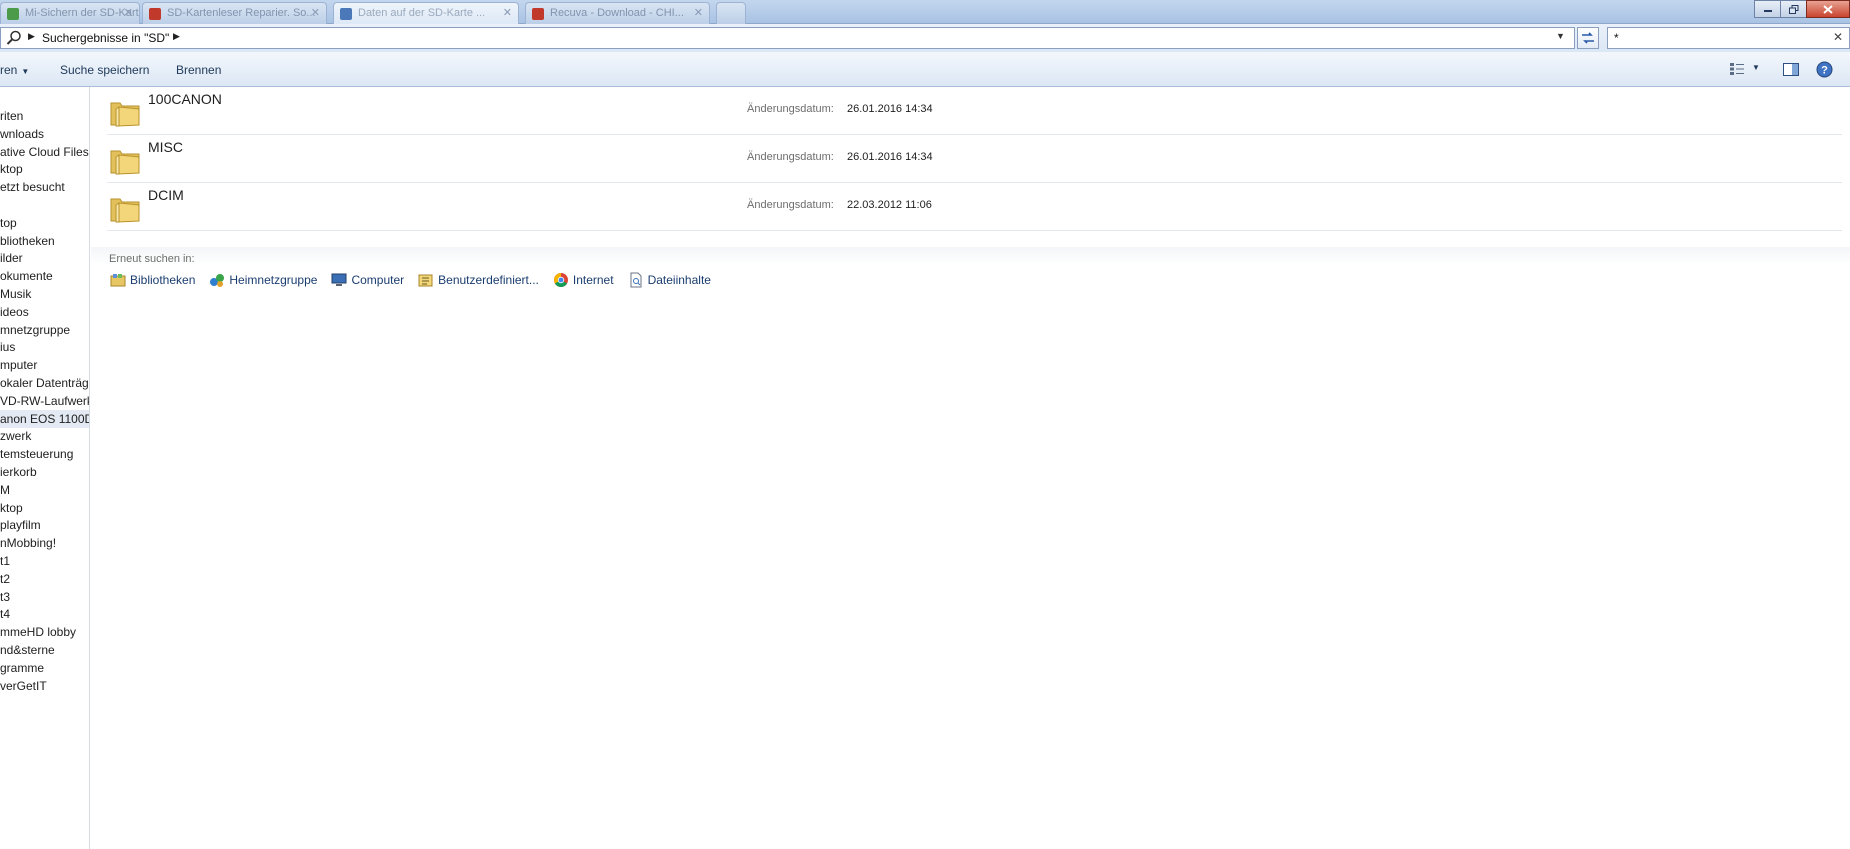  I want to click on nav-item: VD-RW-Laufwerk, so click(44, 401).